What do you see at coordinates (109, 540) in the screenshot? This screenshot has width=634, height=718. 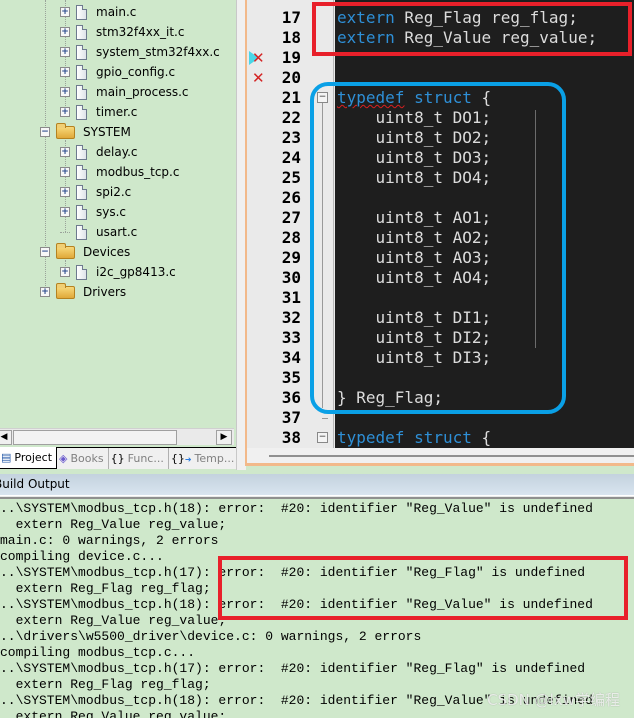 I see `build-output-line: main.c: 0 warnings, 2 errors` at bounding box center [109, 540].